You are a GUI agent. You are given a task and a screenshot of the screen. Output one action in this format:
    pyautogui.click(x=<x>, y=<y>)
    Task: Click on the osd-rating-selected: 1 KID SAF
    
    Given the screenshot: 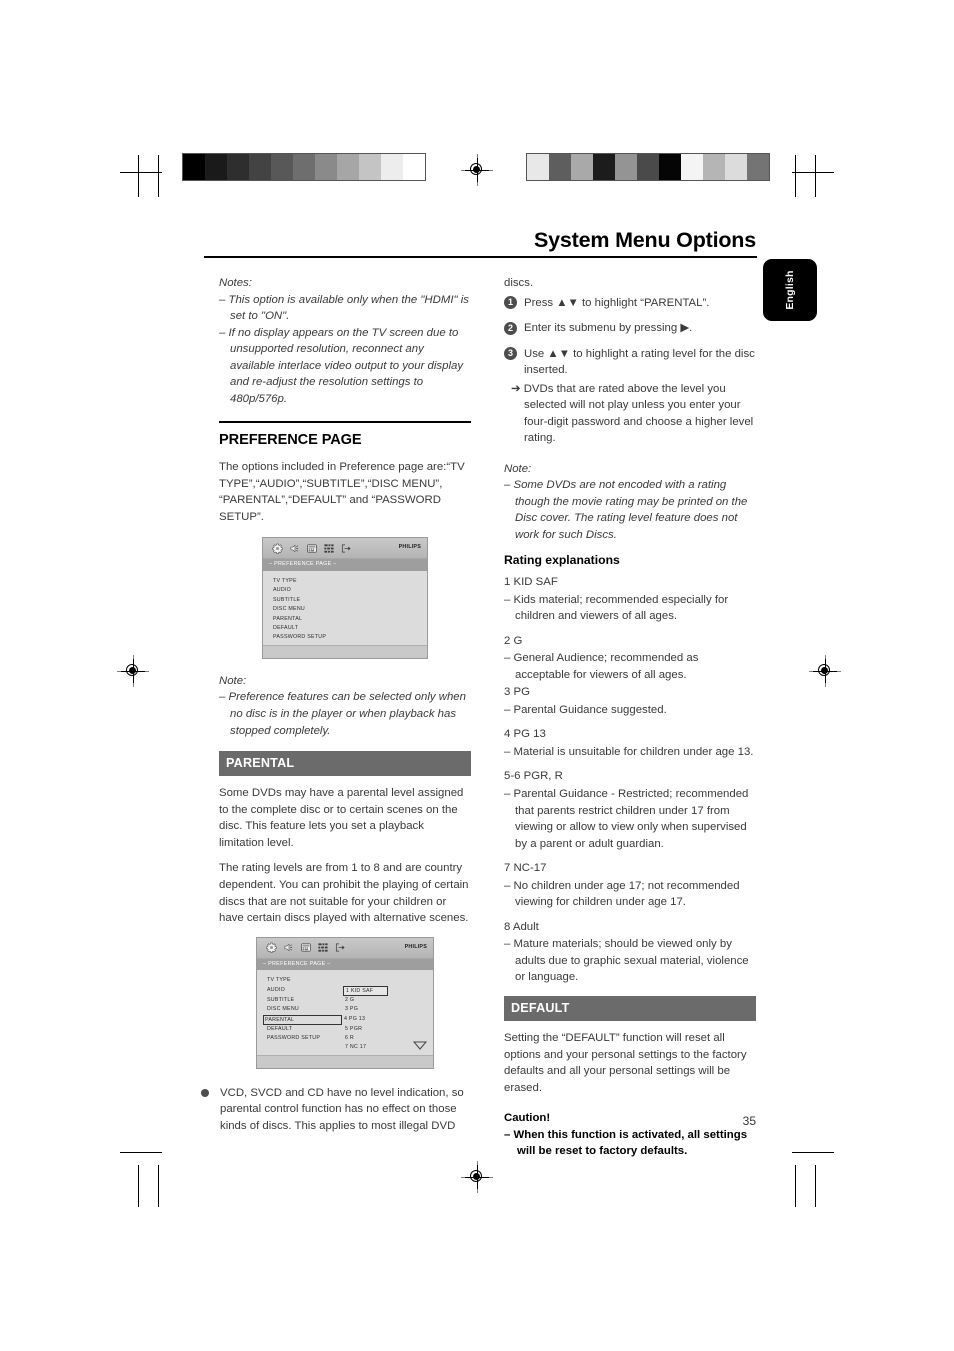 What is the action you would take?
    pyautogui.click(x=366, y=990)
    